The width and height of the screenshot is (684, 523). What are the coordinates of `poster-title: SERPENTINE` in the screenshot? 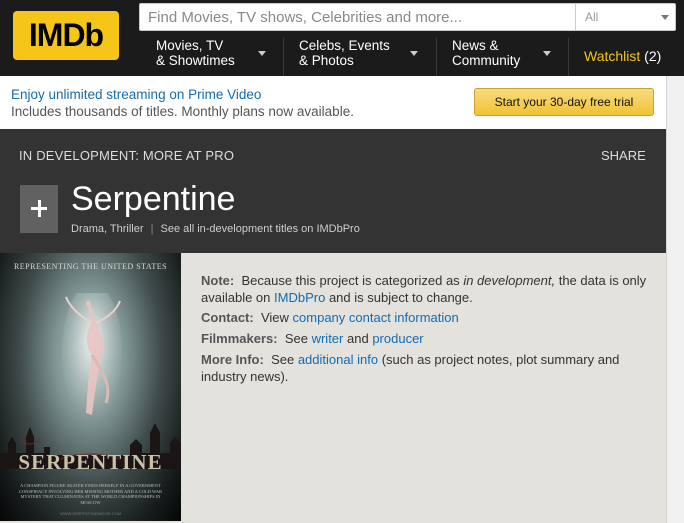 It's located at (90, 462).